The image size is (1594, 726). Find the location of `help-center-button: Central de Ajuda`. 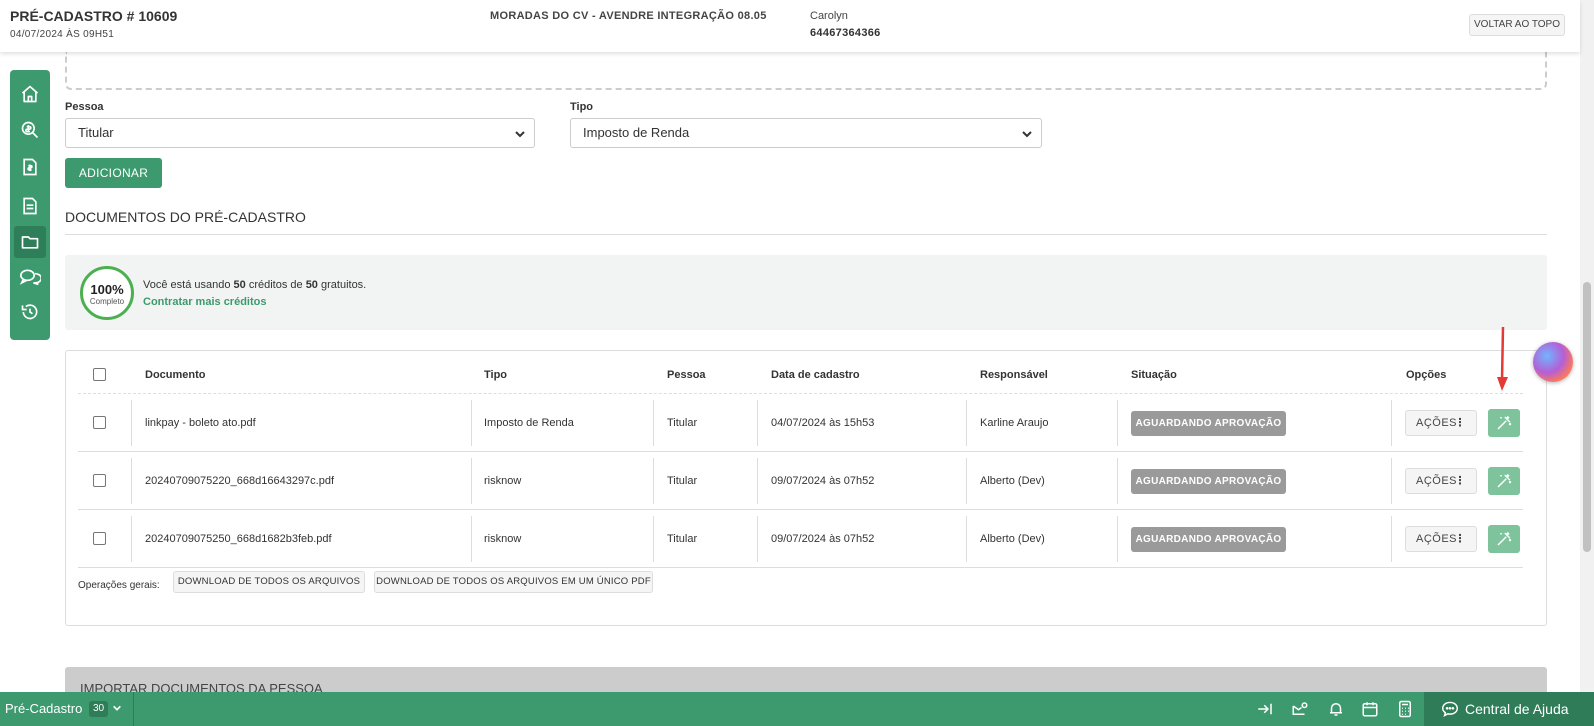

help-center-button: Central de Ajuda is located at coordinates (1509, 709).